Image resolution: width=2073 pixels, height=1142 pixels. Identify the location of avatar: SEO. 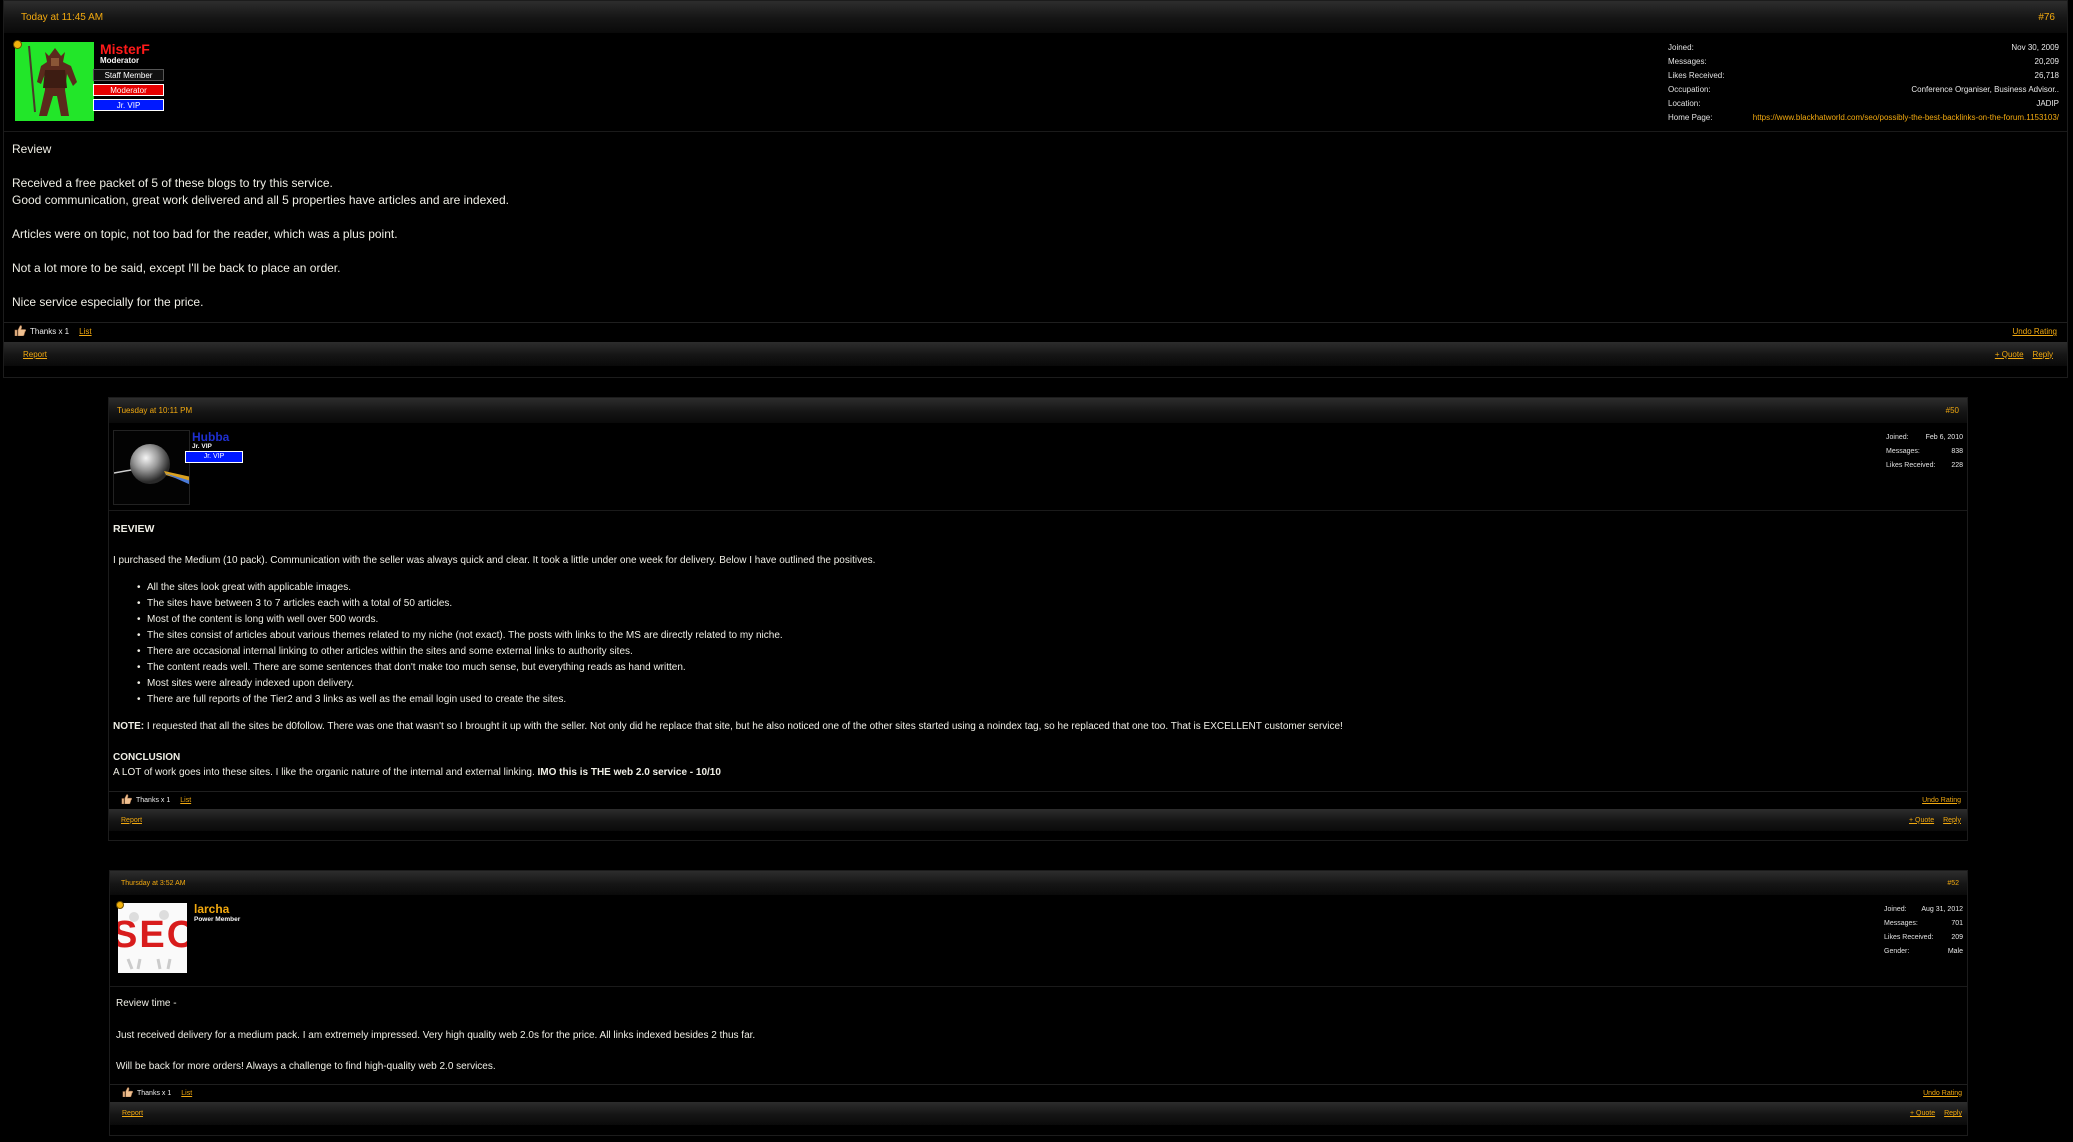
(152, 938).